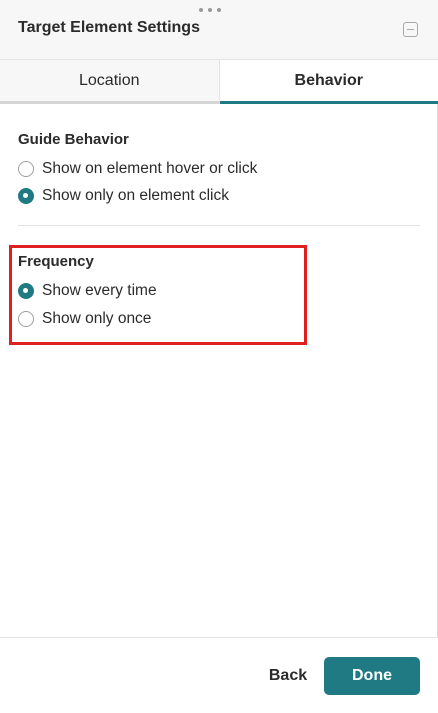  What do you see at coordinates (150, 168) in the screenshot?
I see `radio-label: Show on element hover or click` at bounding box center [150, 168].